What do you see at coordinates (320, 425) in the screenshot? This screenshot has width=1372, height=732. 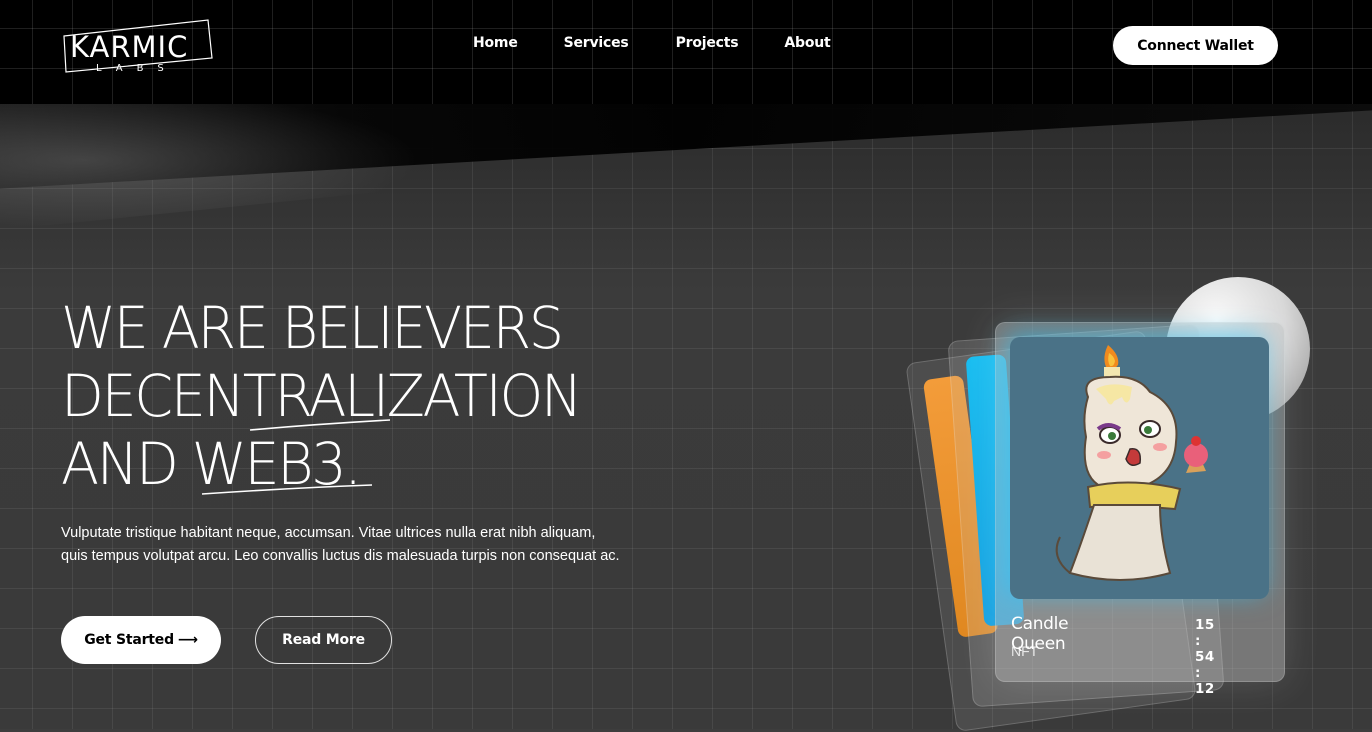 I see `title-underline-decoration` at bounding box center [320, 425].